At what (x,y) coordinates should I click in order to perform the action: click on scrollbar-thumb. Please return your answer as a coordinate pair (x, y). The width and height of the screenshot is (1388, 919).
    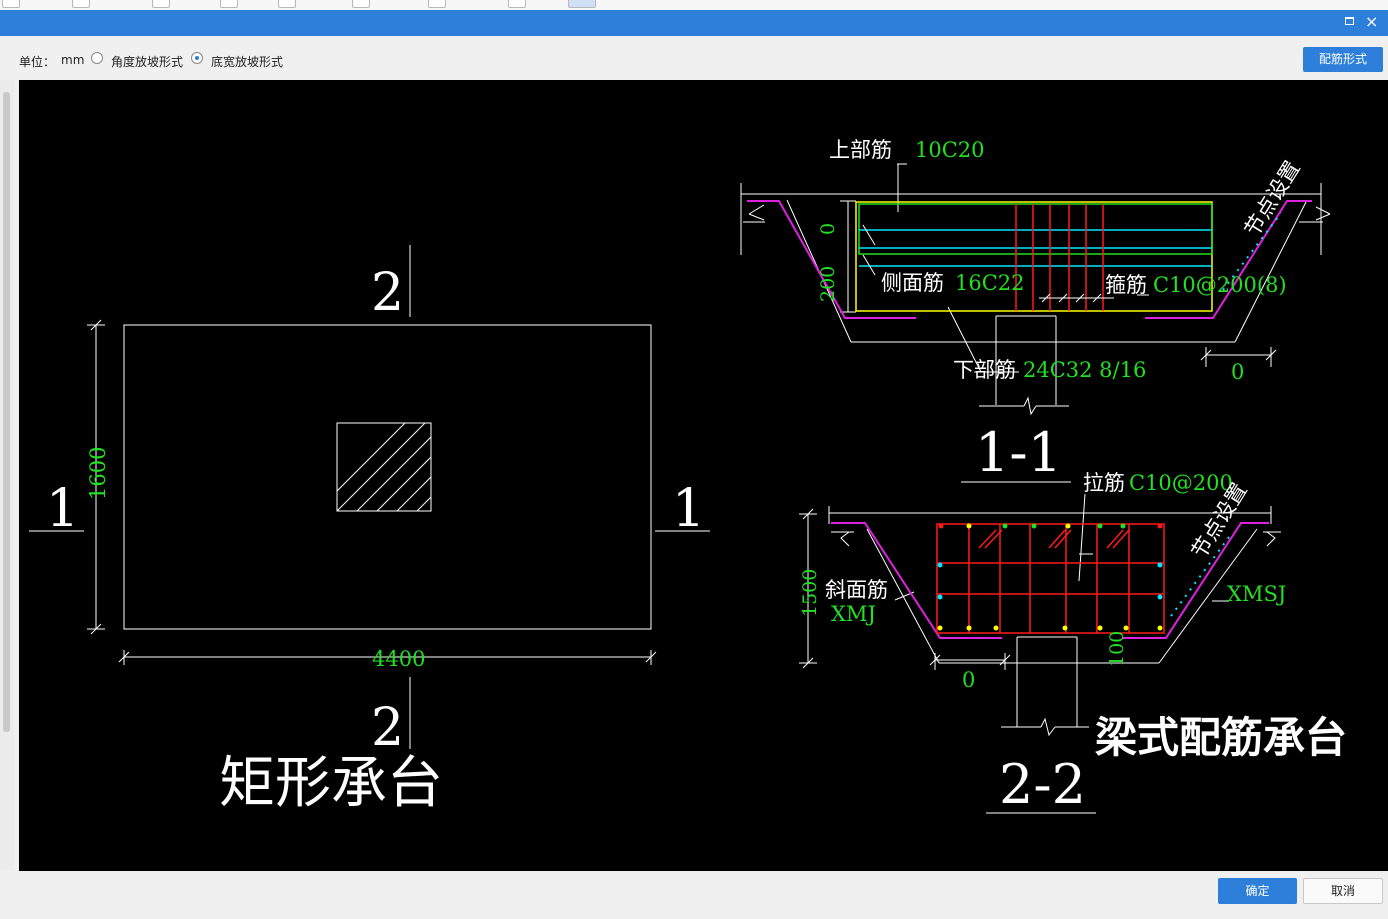
    Looking at the image, I should click on (6, 412).